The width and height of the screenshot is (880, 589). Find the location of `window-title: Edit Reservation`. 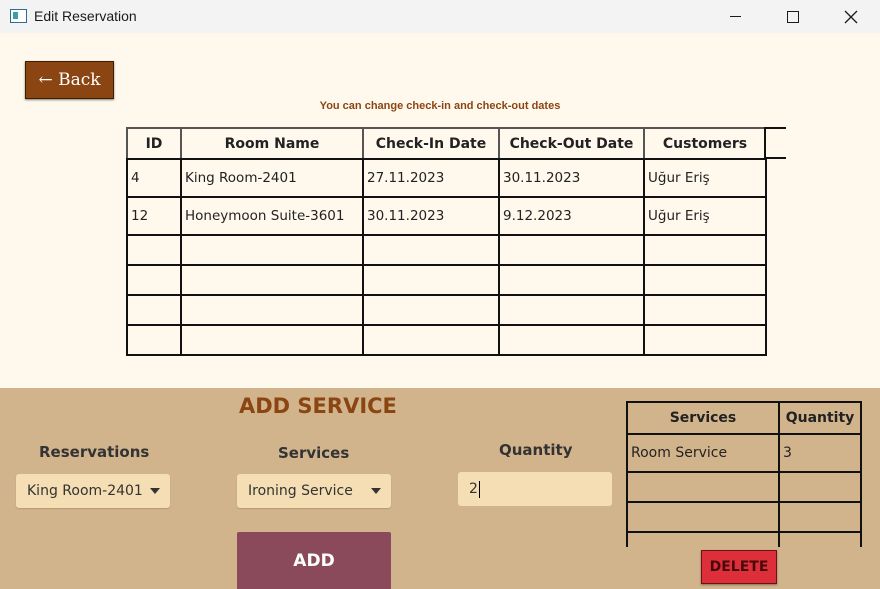

window-title: Edit Reservation is located at coordinates (85, 16).